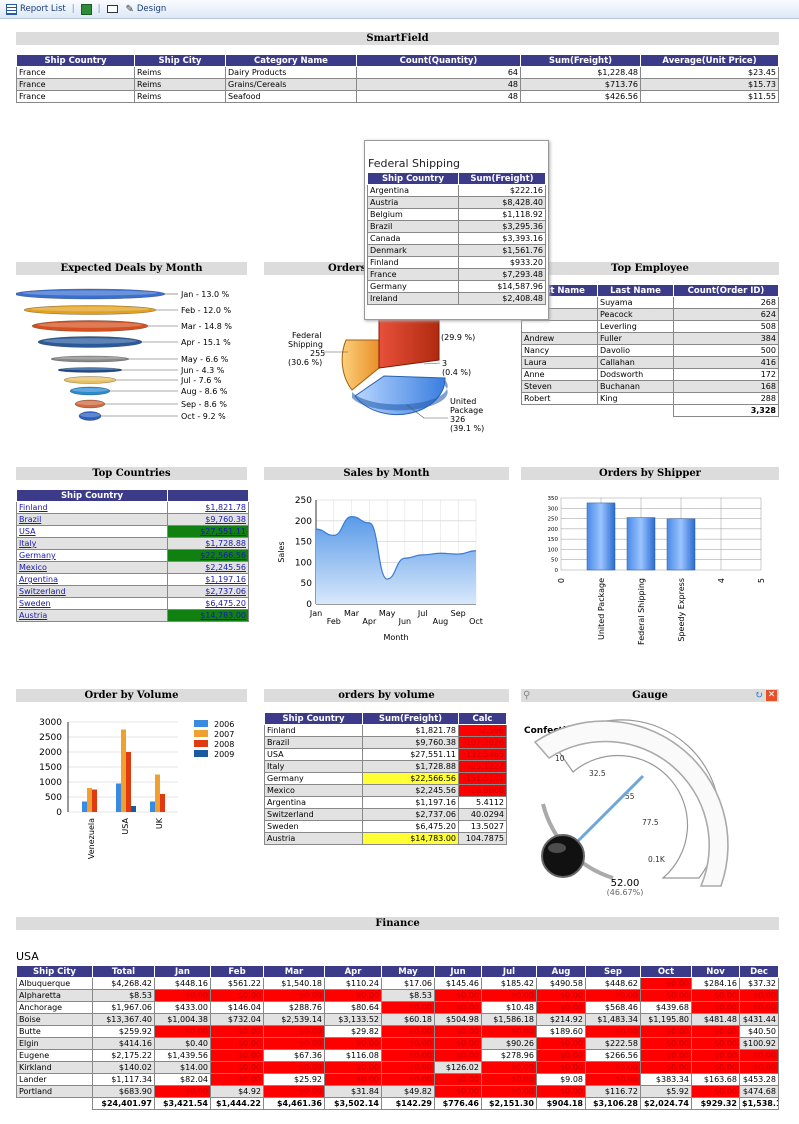 The width and height of the screenshot is (799, 1124). Describe the element at coordinates (761, 580) in the screenshot. I see `x-tick-label: 5` at that location.